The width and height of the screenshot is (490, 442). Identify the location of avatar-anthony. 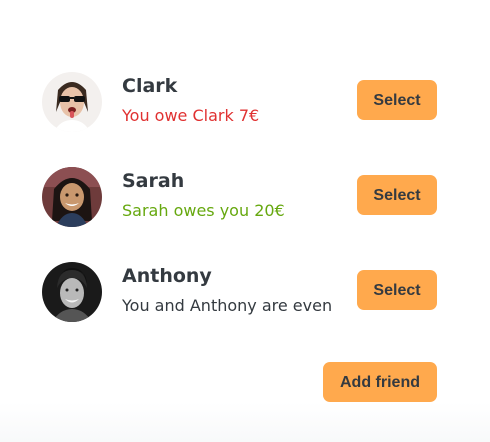
(72, 292).